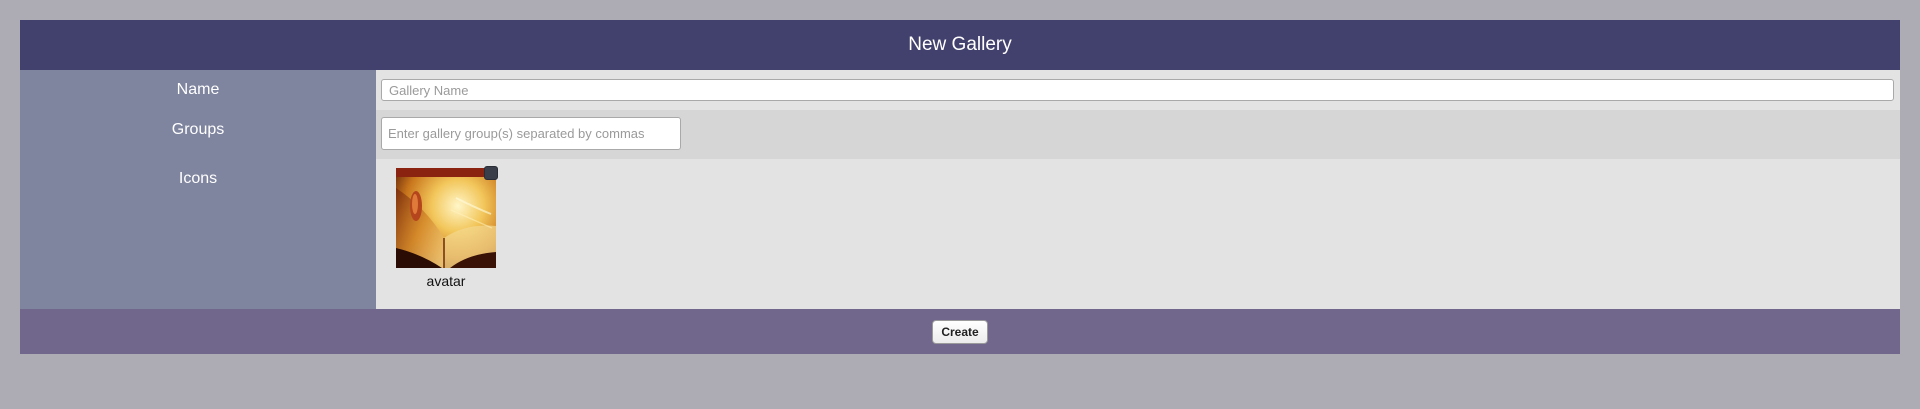 The height and width of the screenshot is (409, 1920). What do you see at coordinates (531, 133) in the screenshot?
I see `gallery-groups-input` at bounding box center [531, 133].